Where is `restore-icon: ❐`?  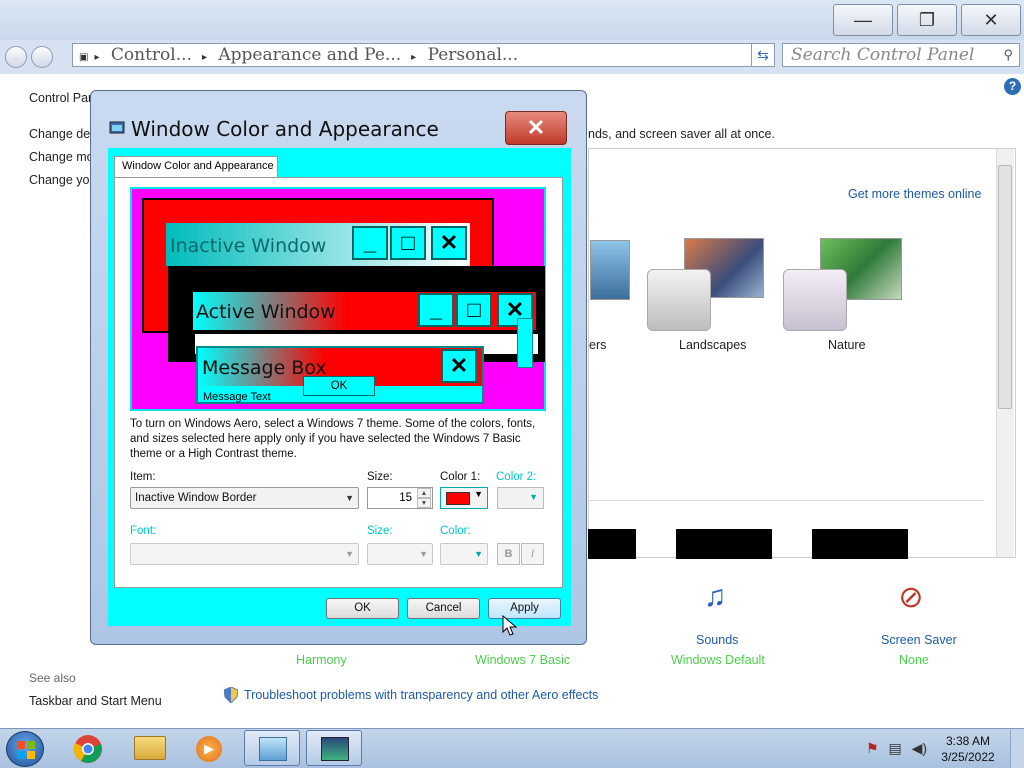 restore-icon: ❐ is located at coordinates (927, 19).